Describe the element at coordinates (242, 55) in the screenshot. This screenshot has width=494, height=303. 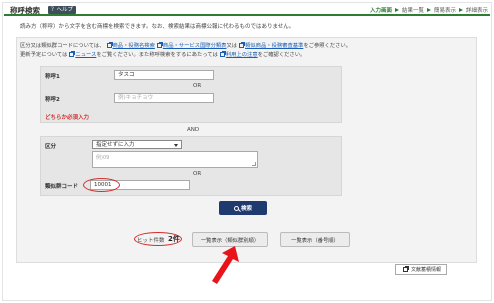
I see `link-usage-notes: 利用上の注意` at that location.